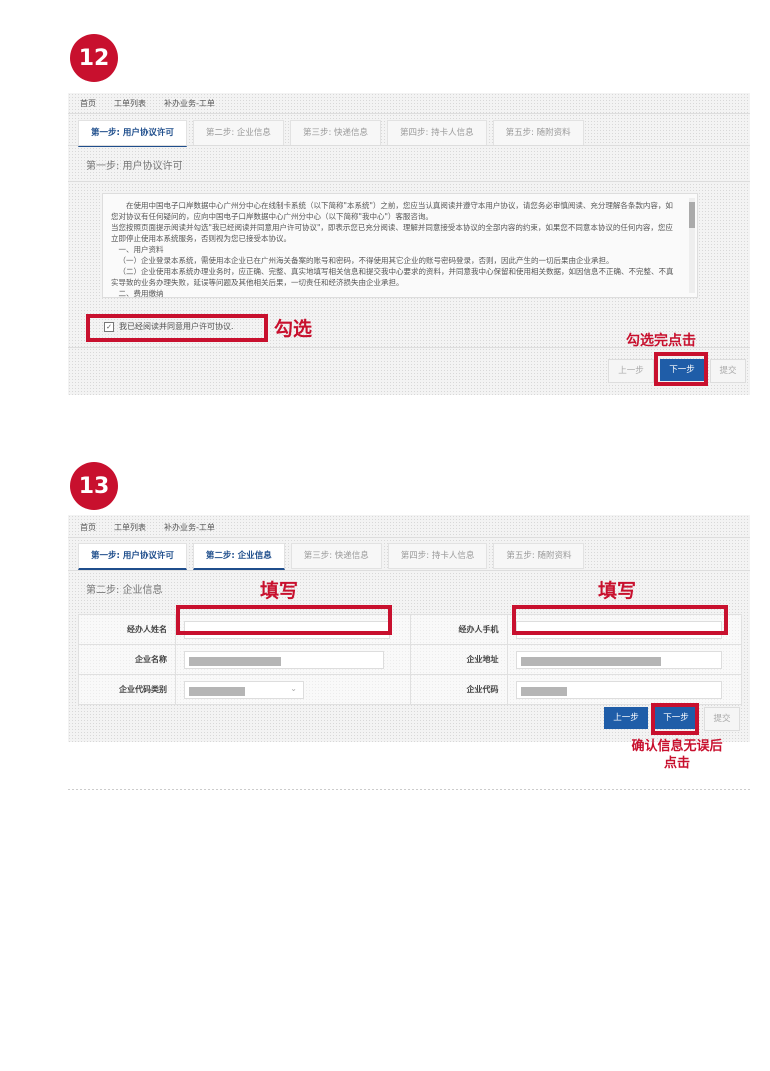 This screenshot has width=770, height=1071. I want to click on company-name-field, so click(284, 659).